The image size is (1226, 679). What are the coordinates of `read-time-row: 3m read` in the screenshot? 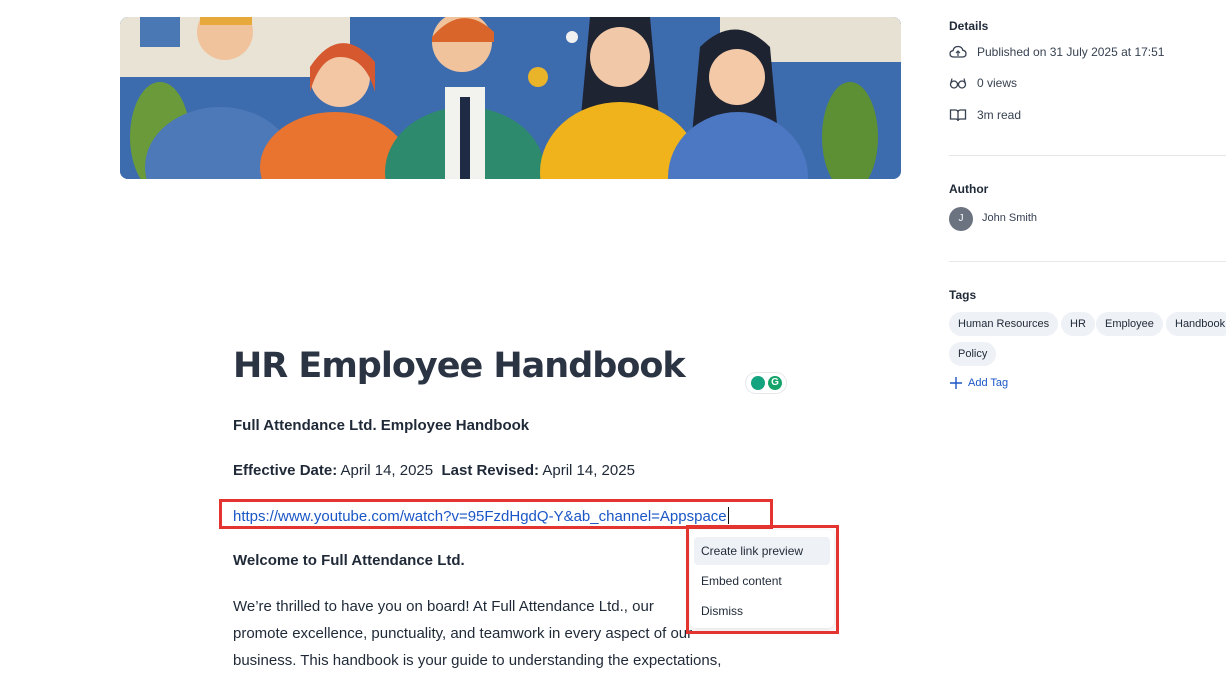 It's located at (985, 115).